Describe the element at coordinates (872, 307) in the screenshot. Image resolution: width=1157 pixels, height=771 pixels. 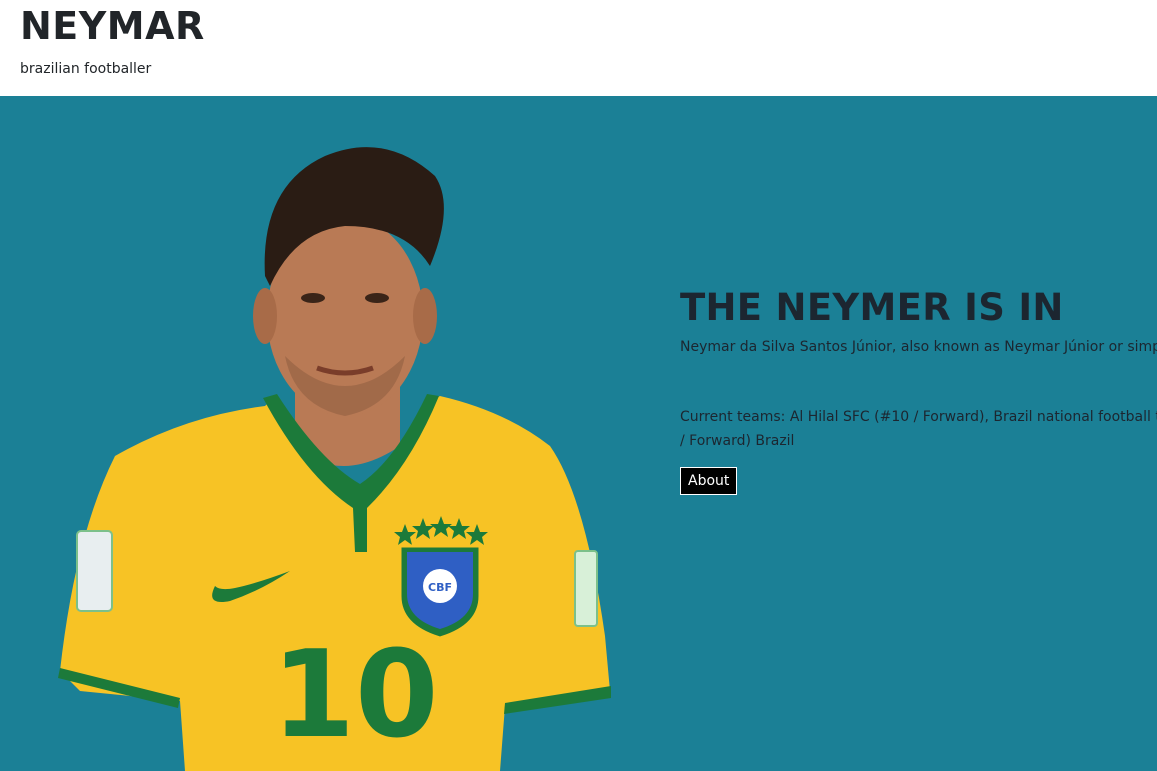
I see `hero-heading: THE NEYMER IS IN` at that location.